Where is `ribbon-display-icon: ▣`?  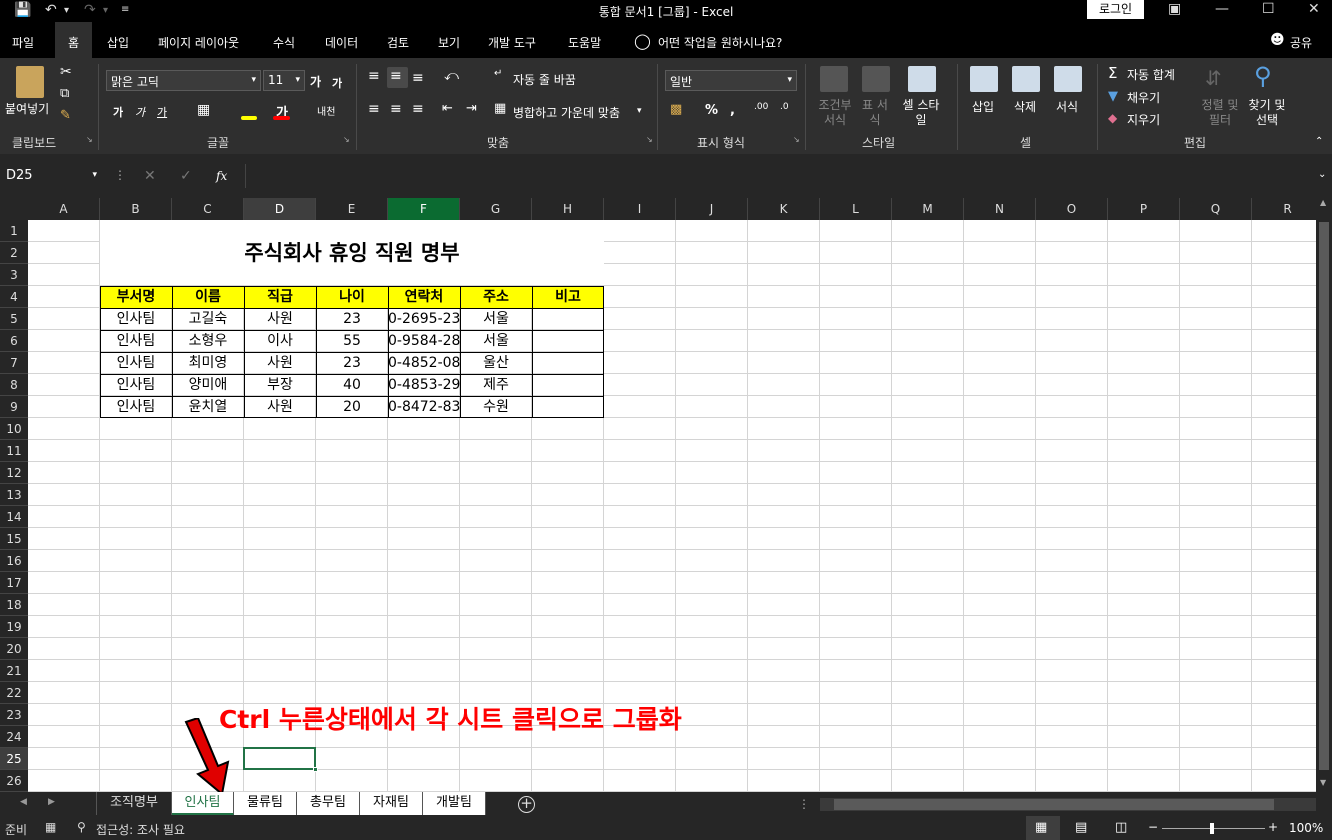 ribbon-display-icon: ▣ is located at coordinates (1174, 9).